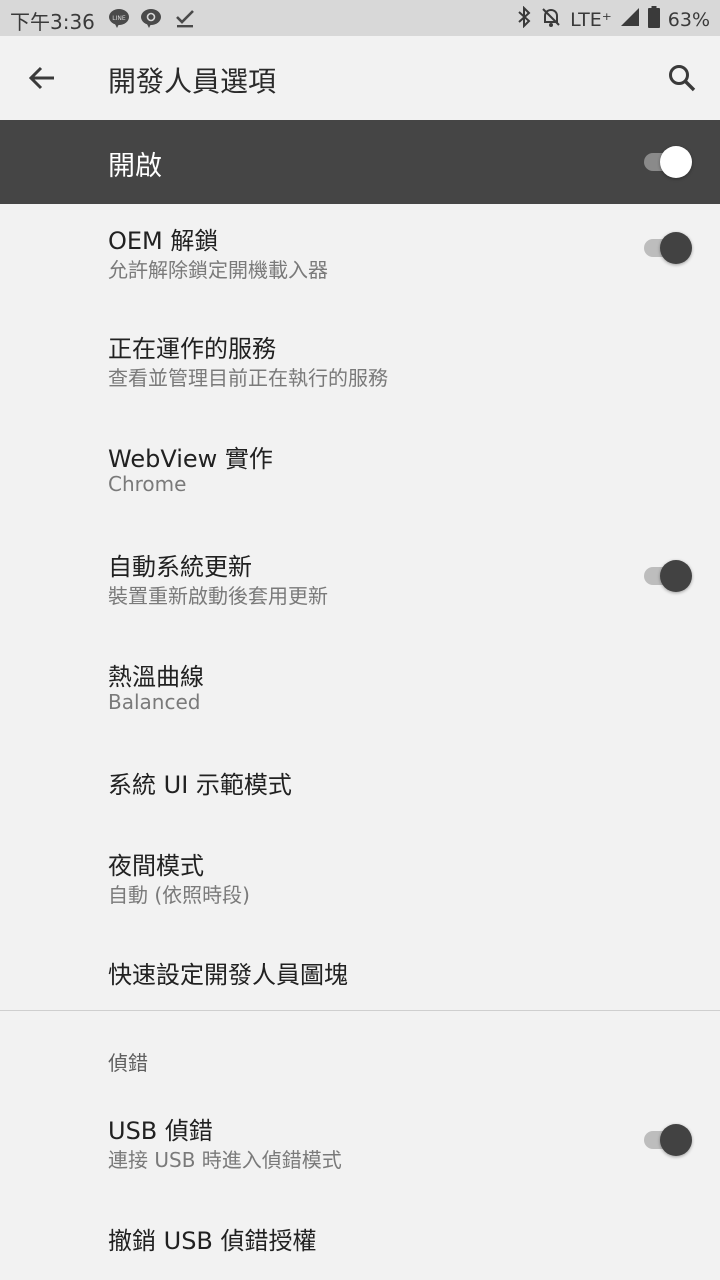  I want to click on check-icon, so click(185, 18).